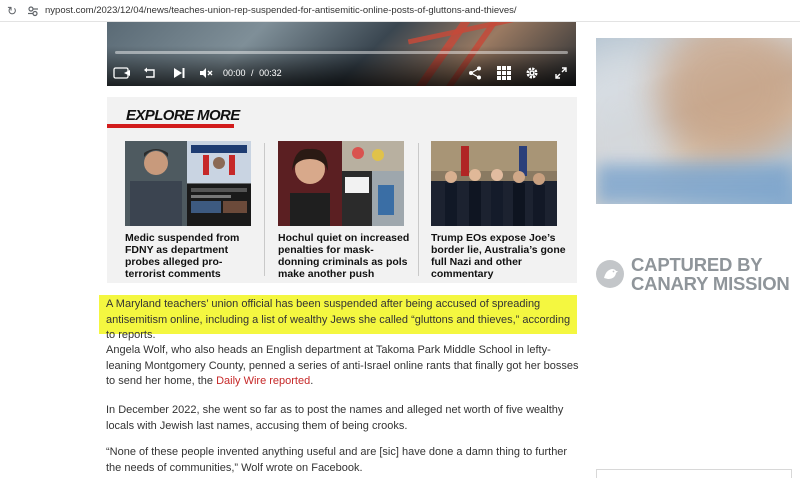 This screenshot has height=478, width=800. I want to click on video-player: 00:00 / 00:32, so click(341, 54).